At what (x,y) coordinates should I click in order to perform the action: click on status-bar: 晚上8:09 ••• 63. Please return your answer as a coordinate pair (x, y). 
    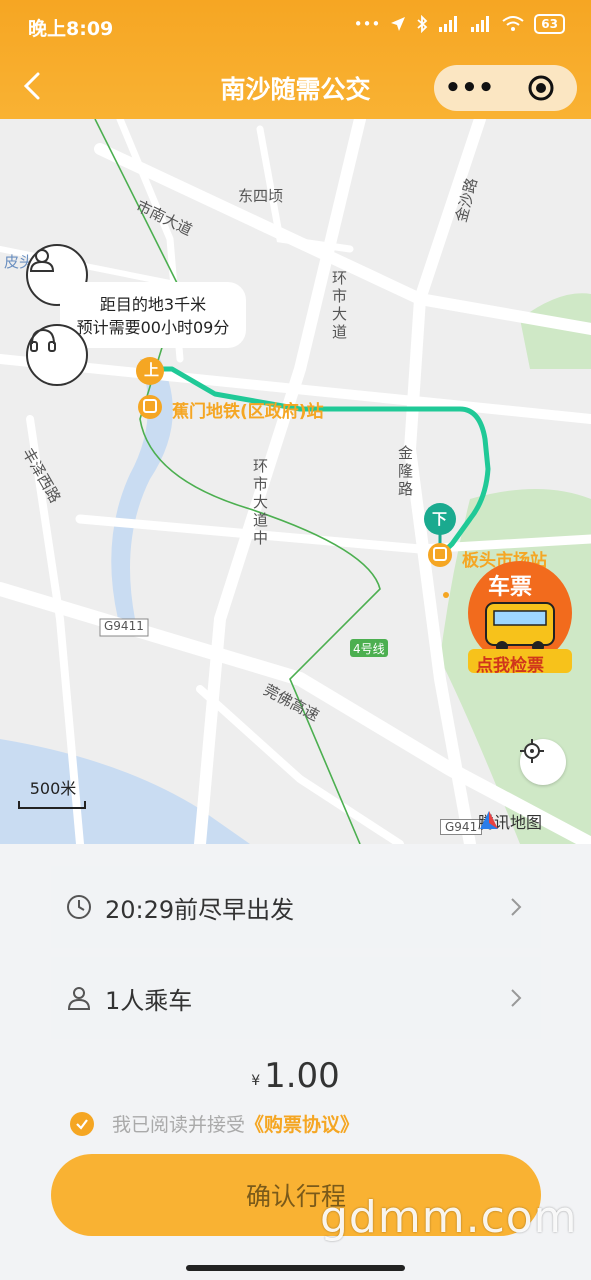
    Looking at the image, I should click on (295, 26).